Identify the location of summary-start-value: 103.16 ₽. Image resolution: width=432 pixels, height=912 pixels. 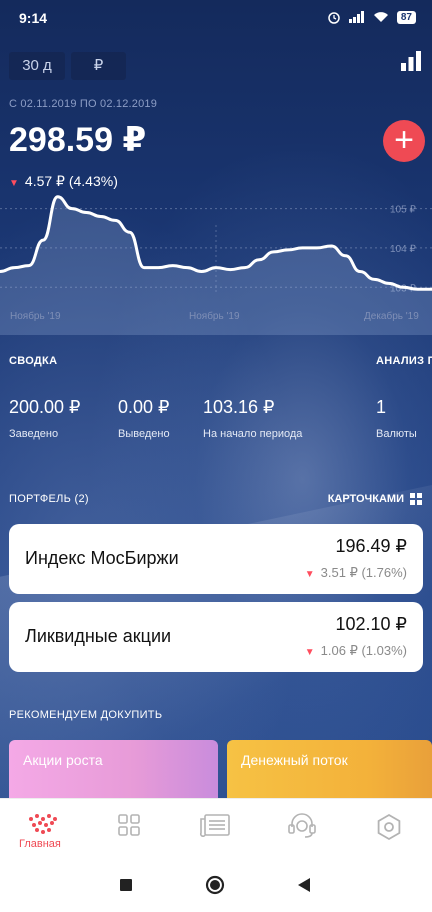
(239, 407).